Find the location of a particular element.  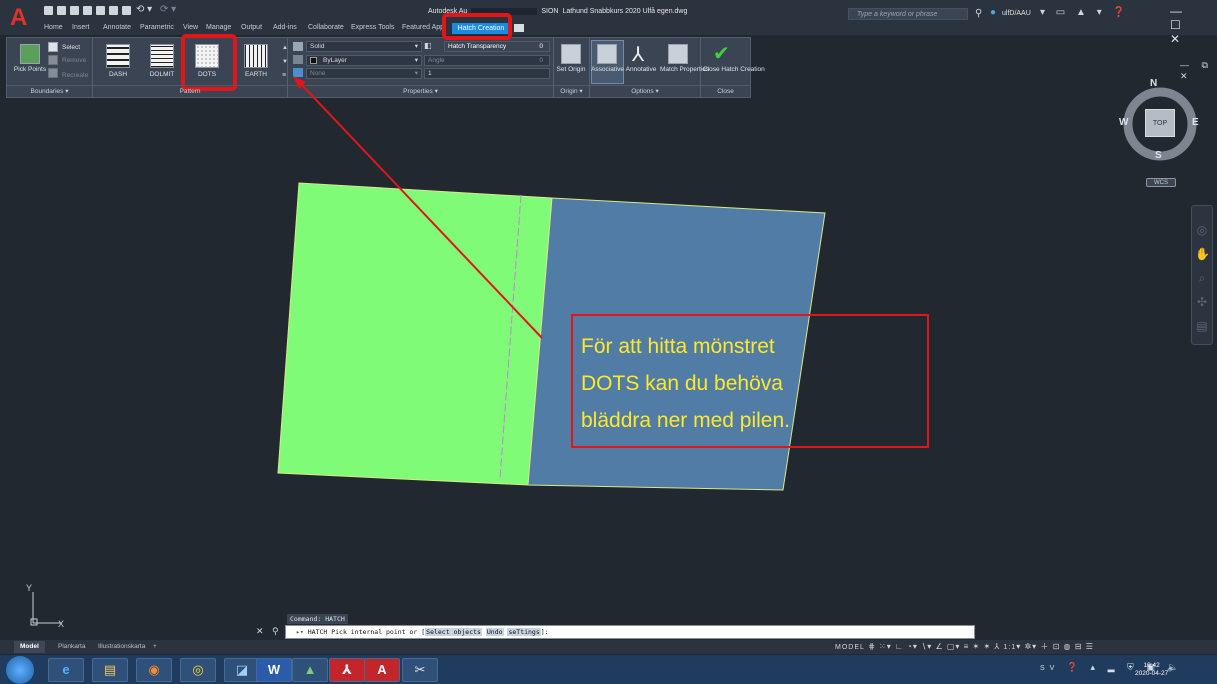

viewcube-south-label: S is located at coordinates (1158, 155).